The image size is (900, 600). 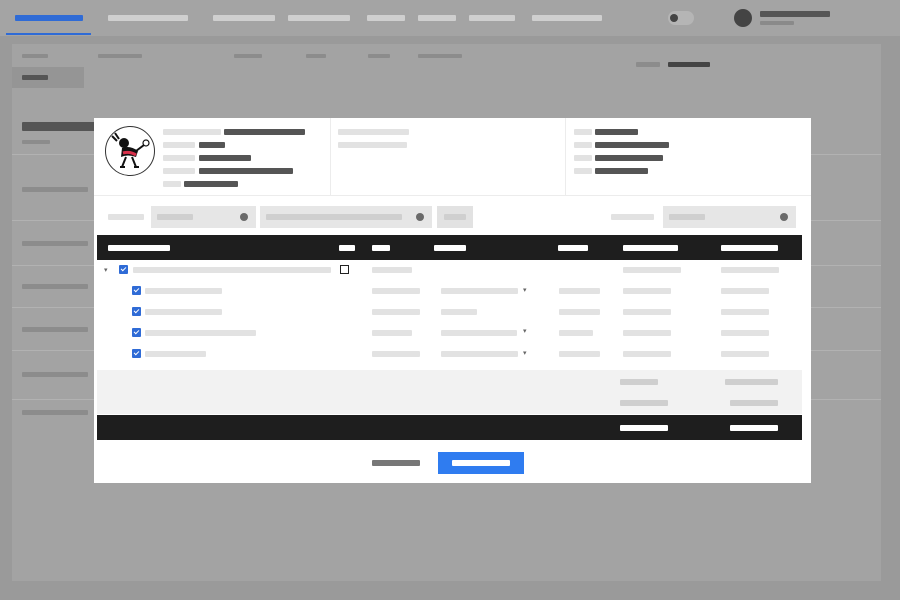 I want to click on bg-heading, so click(x=62, y=126).